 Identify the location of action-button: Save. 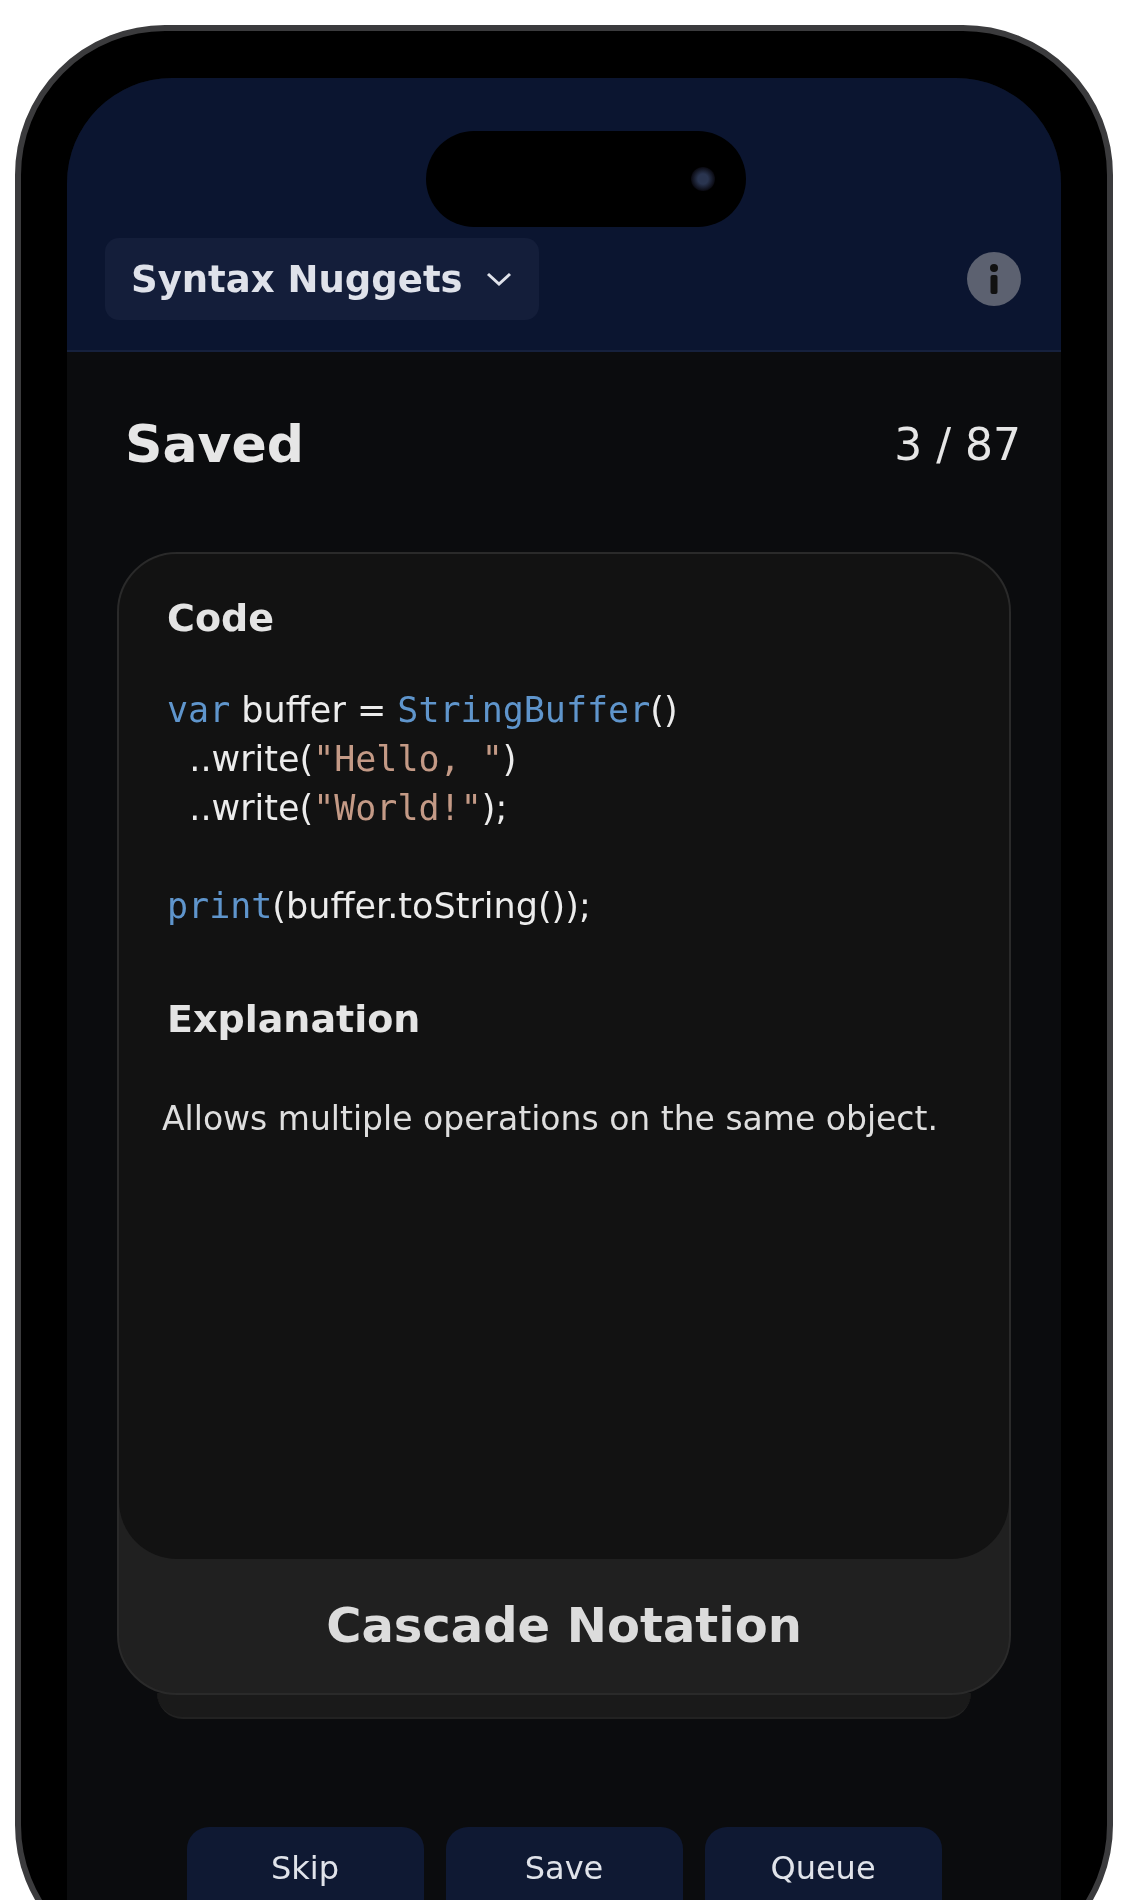
(564, 1863).